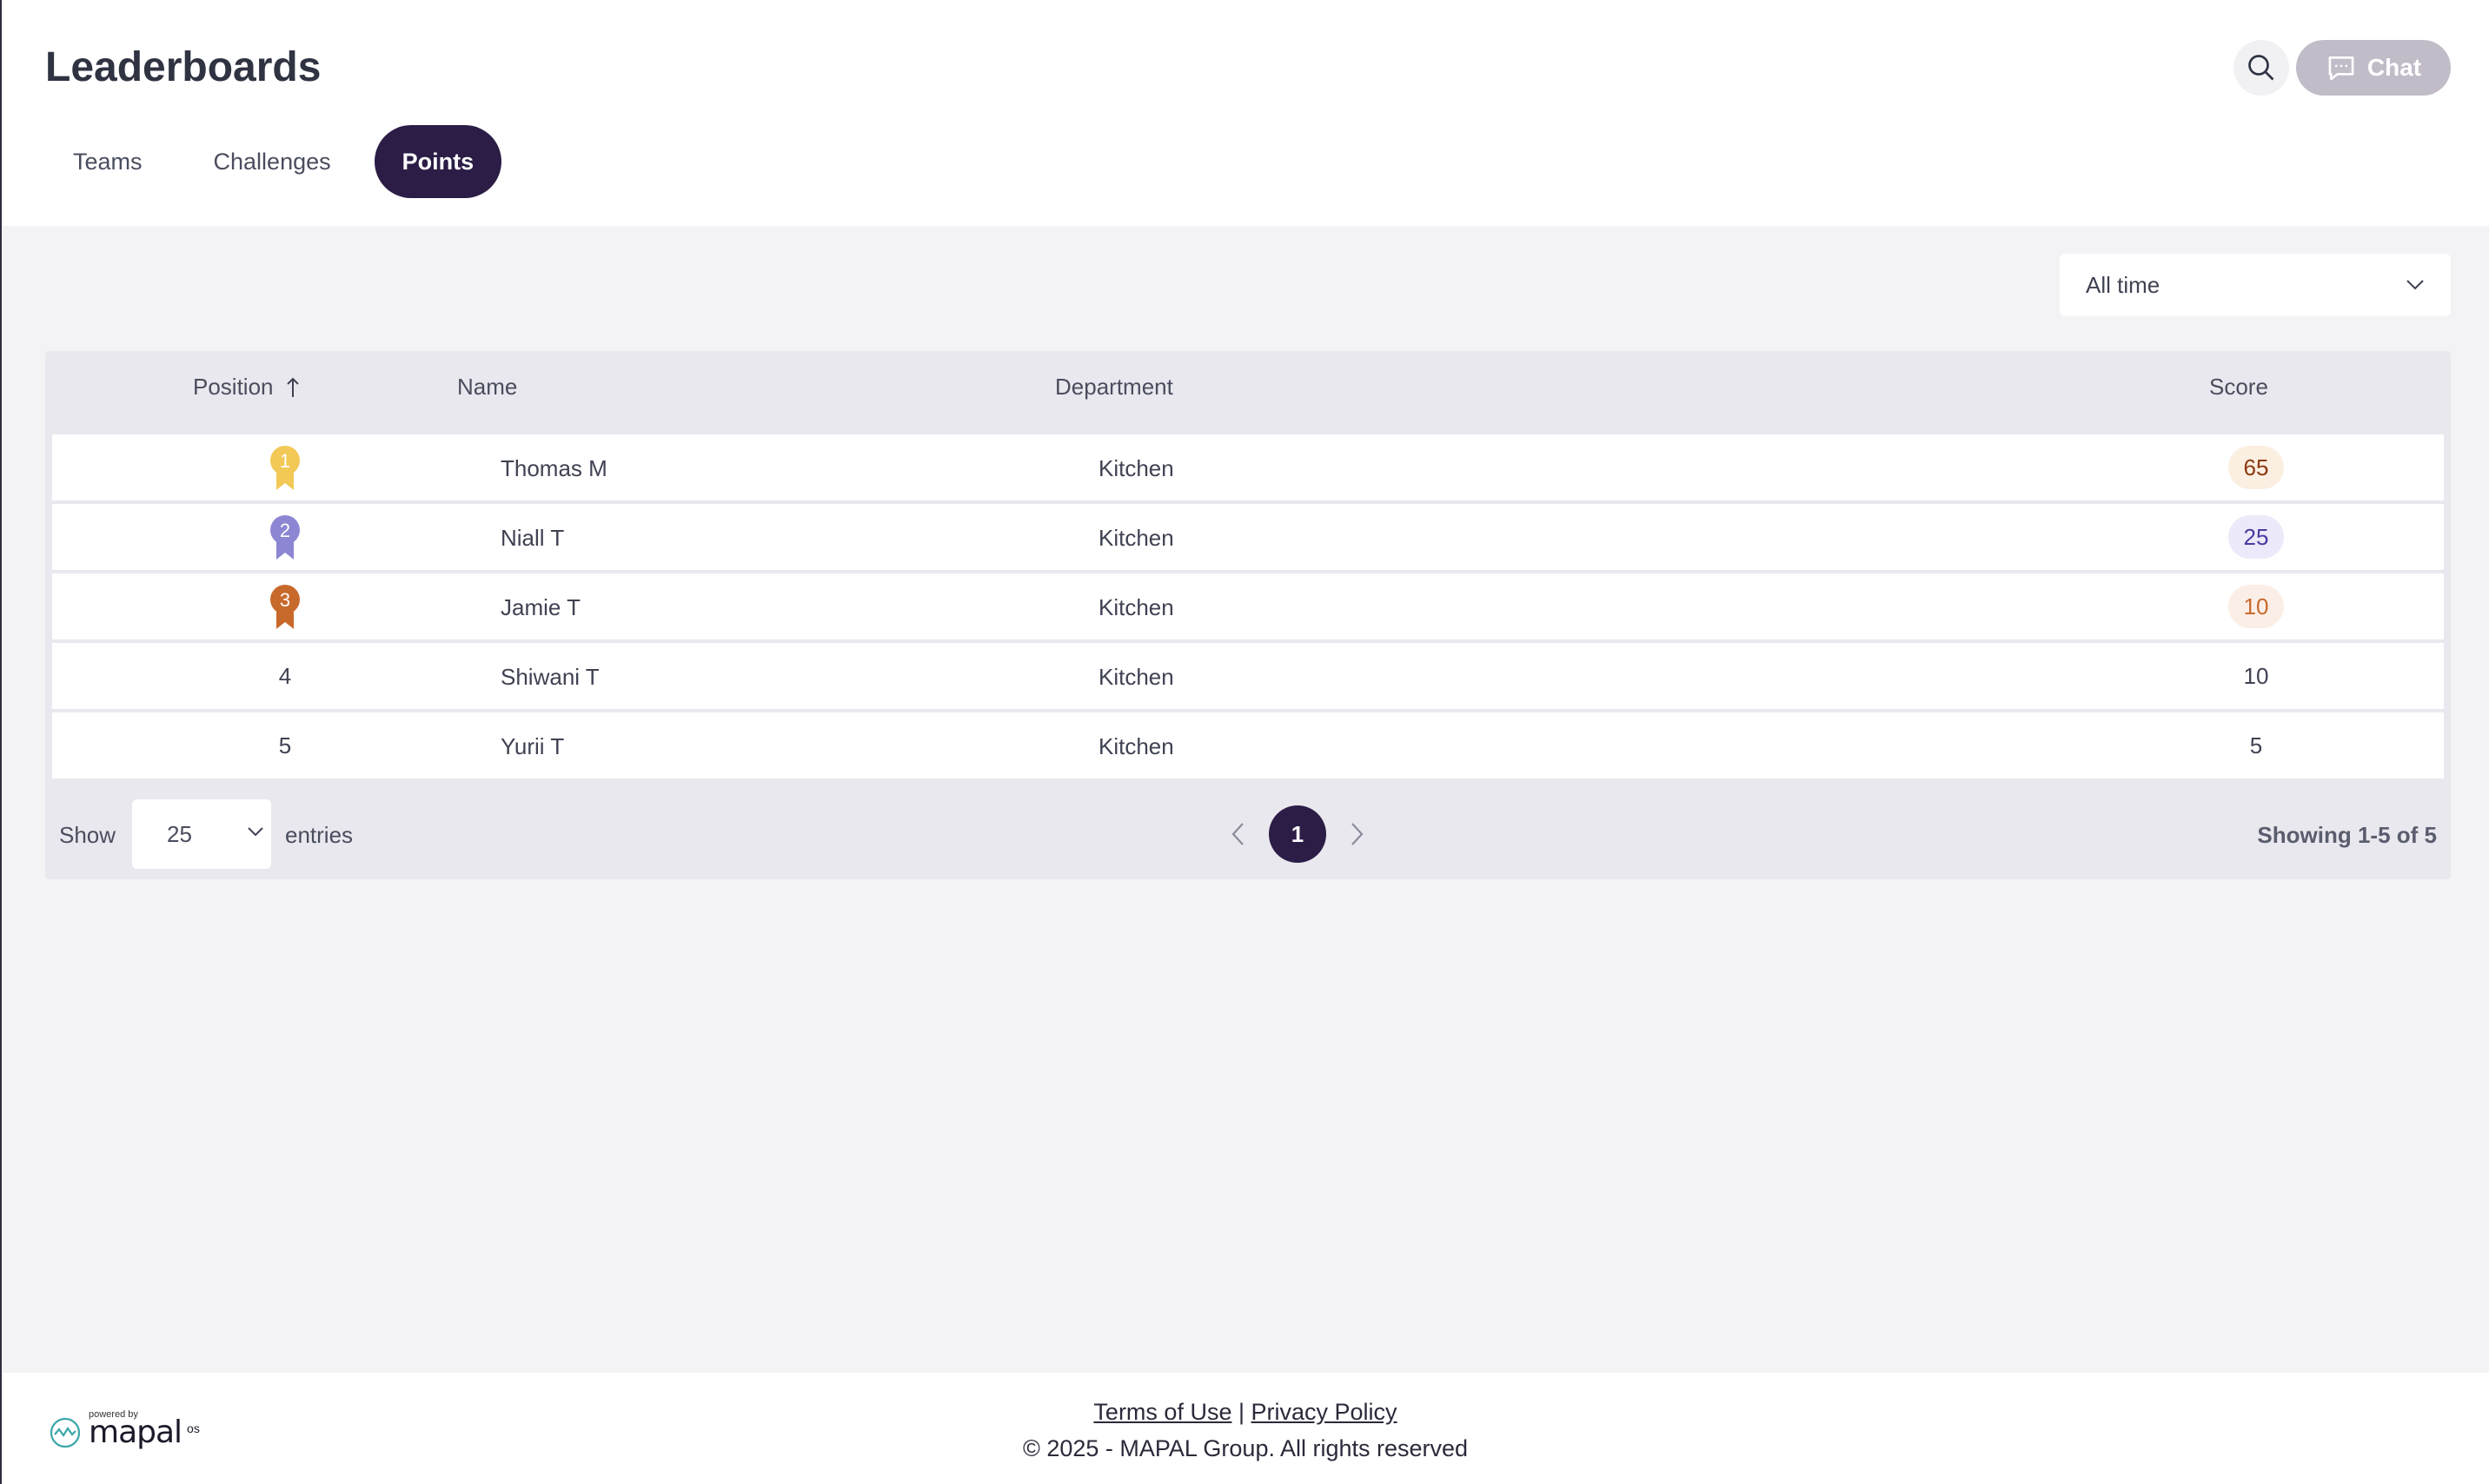 Image resolution: width=2489 pixels, height=1484 pixels. What do you see at coordinates (487, 387) in the screenshot?
I see `column-header-name: Name` at bounding box center [487, 387].